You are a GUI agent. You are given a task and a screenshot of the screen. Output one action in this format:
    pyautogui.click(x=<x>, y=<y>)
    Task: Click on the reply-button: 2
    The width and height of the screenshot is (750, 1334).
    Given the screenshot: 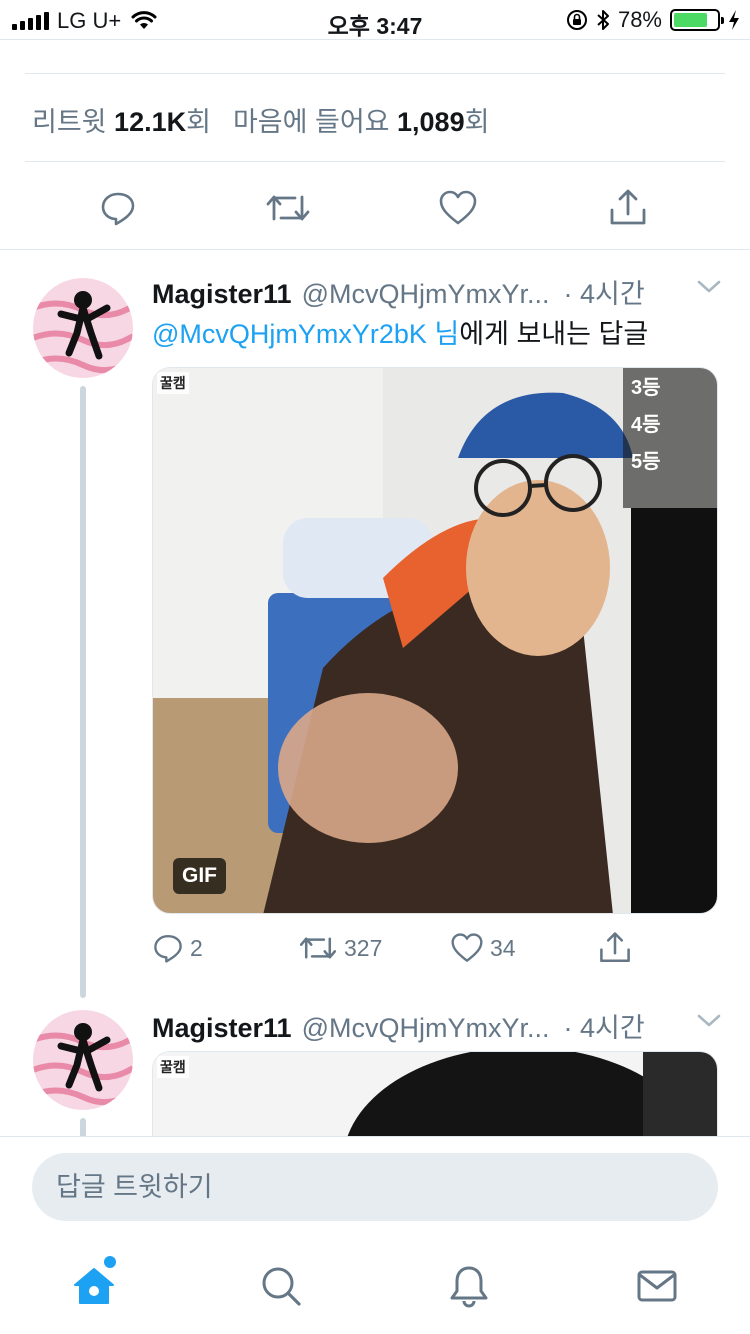 What is the action you would take?
    pyautogui.click(x=177, y=948)
    